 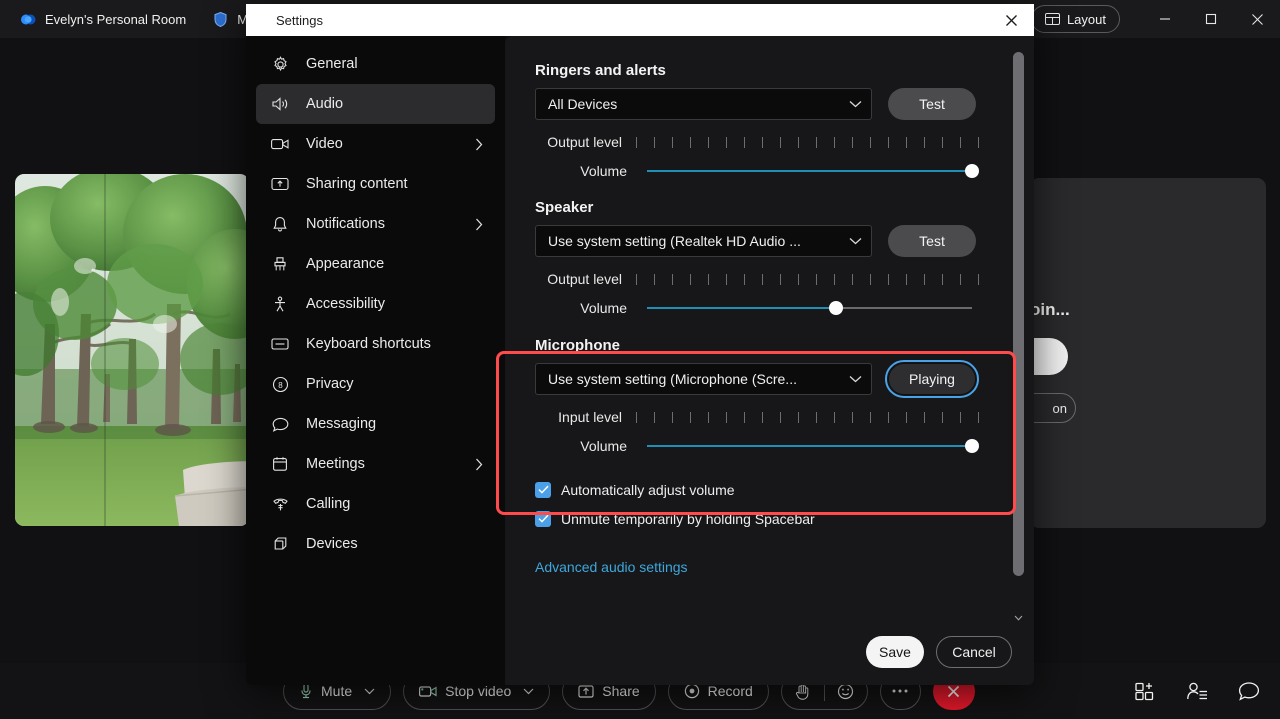 I want to click on ringers-output-level-meter, so click(x=816, y=142).